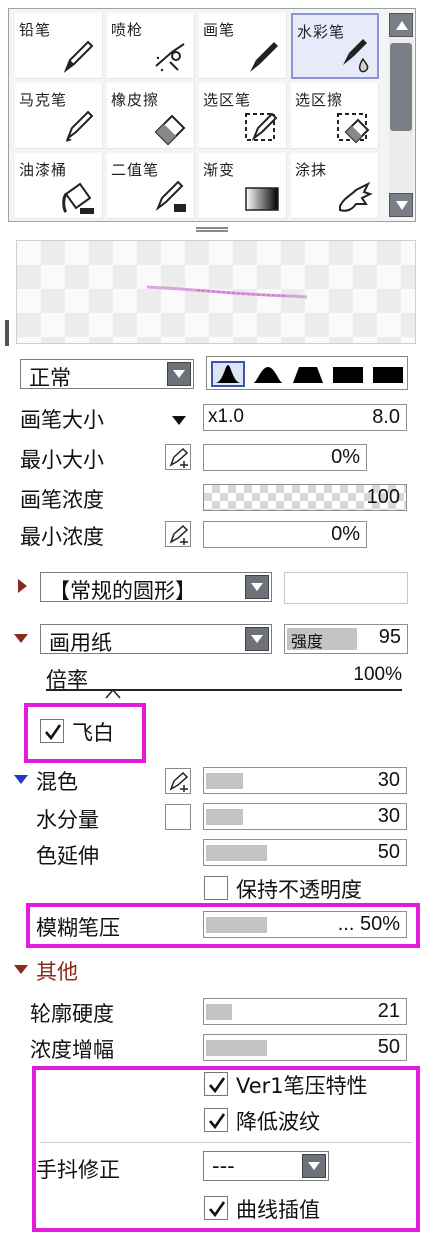 The height and width of the screenshot is (1236, 424). What do you see at coordinates (278, 1122) in the screenshot?
I see `reduce-moire-label: 降低波纹` at bounding box center [278, 1122].